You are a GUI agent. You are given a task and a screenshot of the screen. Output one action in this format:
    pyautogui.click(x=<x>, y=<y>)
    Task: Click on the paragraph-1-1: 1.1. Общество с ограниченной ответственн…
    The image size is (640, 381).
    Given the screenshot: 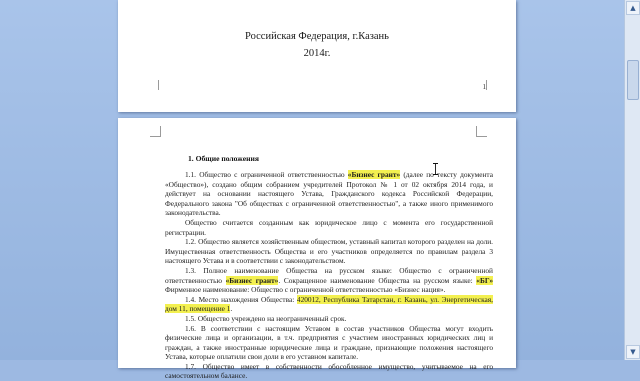 What is the action you would take?
    pyautogui.click(x=329, y=194)
    